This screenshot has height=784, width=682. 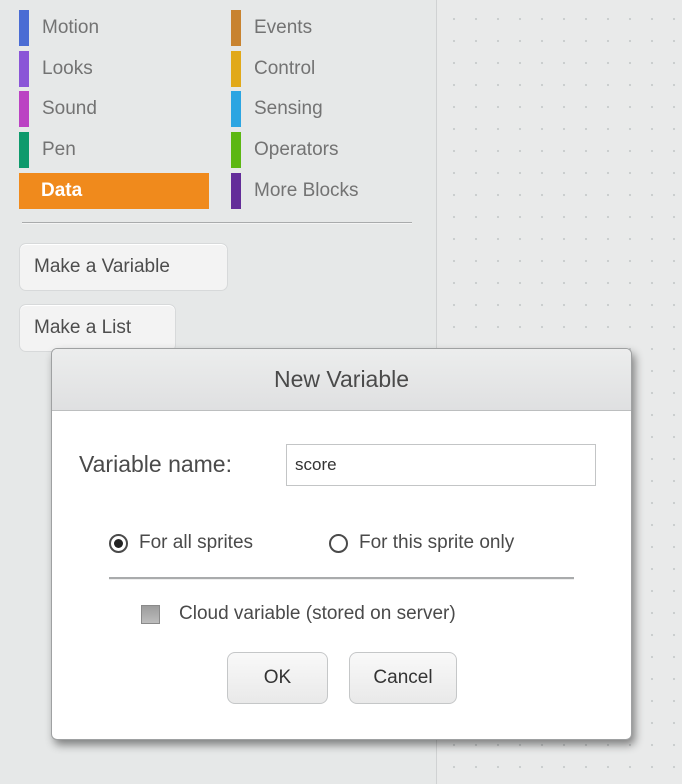 I want to click on ok-button: OK, so click(x=277, y=678).